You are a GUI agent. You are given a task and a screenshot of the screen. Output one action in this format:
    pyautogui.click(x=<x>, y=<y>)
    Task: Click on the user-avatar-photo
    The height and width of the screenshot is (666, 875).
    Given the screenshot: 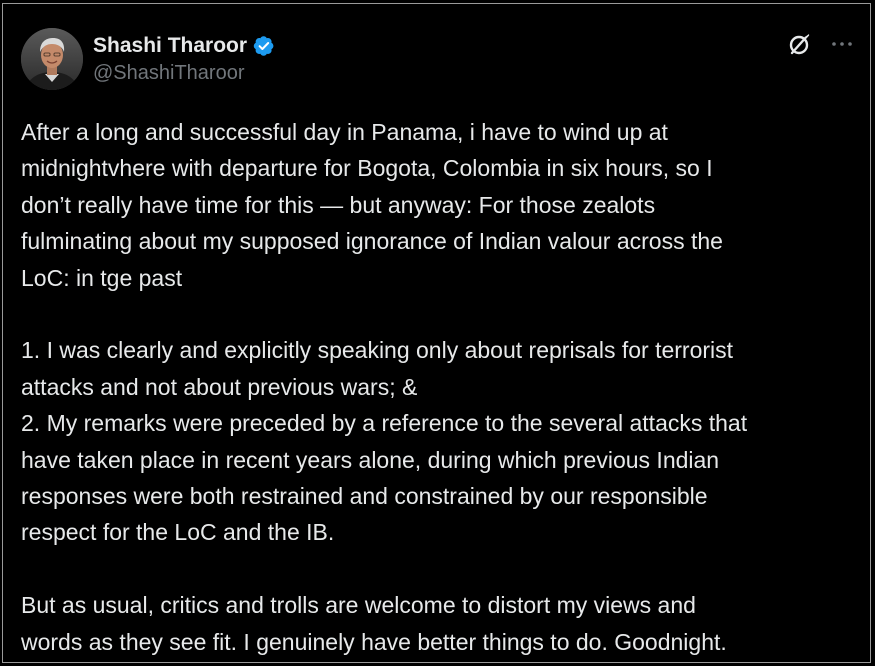 What is the action you would take?
    pyautogui.click(x=52, y=59)
    